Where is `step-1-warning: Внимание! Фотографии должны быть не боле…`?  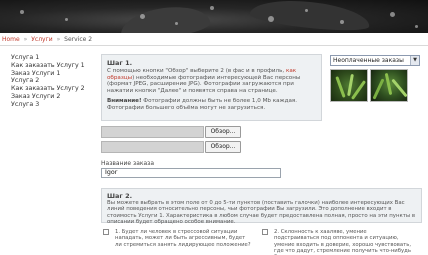 step-1-warning: Внимание! Фотографии должны быть не боле… is located at coordinates (211, 104).